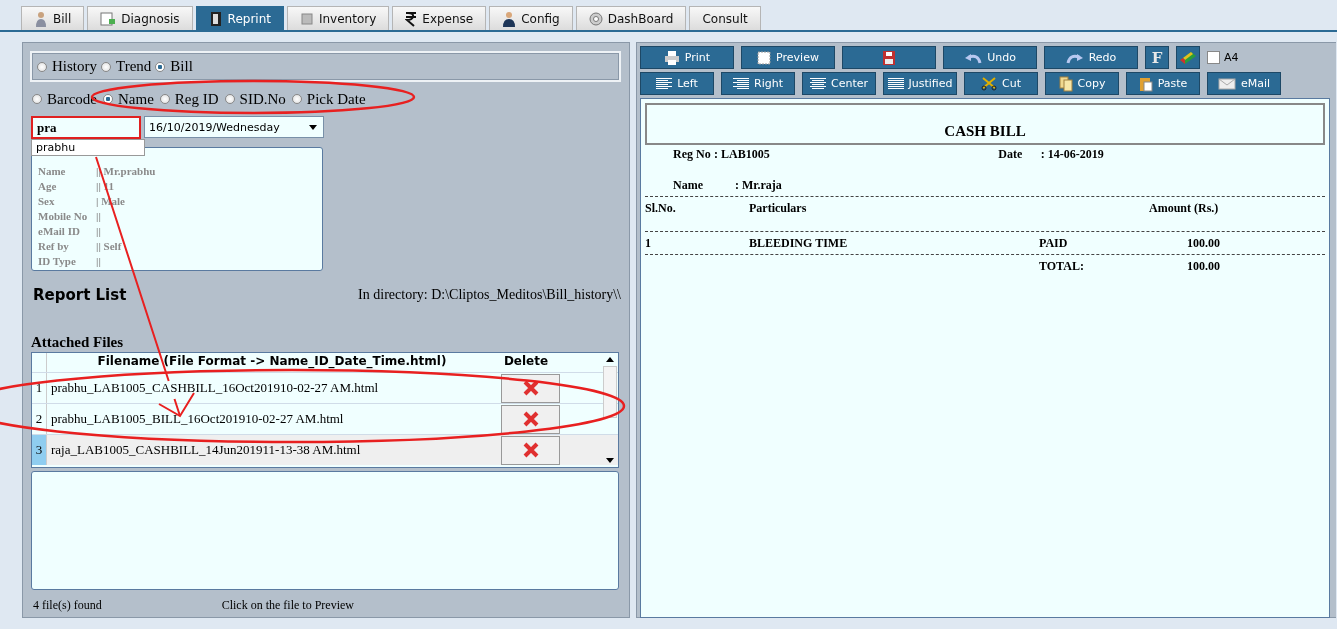 This screenshot has width=1337, height=629. What do you see at coordinates (215, 388) in the screenshot?
I see `filename-cell-text: prabhu_LAB1005_CASHBILL_16Oct201910-02-27 AM.html` at bounding box center [215, 388].